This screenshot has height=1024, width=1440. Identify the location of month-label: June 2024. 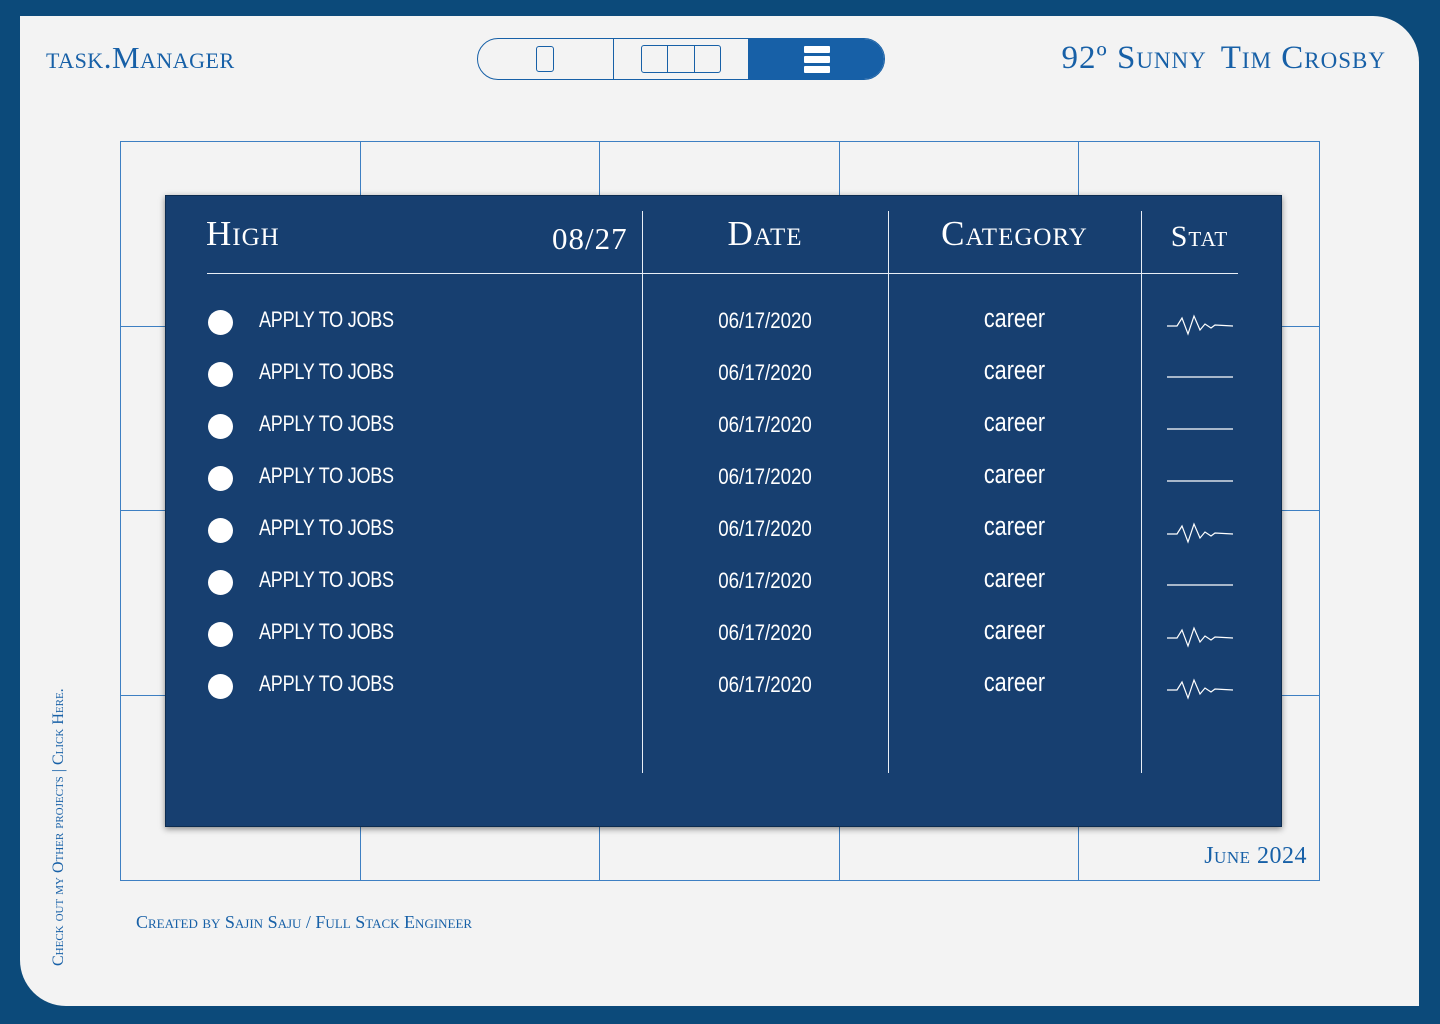
(1255, 856).